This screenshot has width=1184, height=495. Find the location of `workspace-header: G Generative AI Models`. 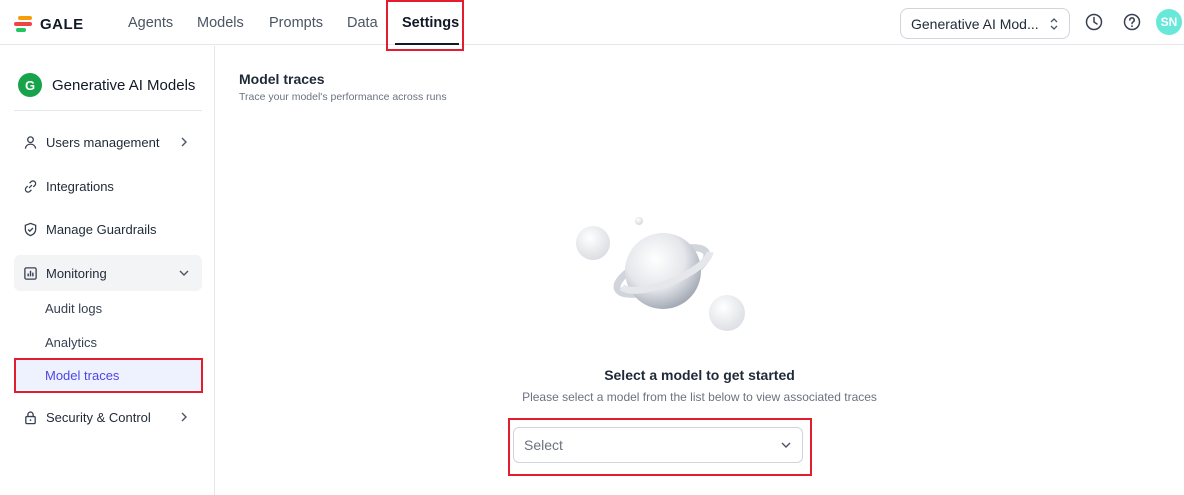

workspace-header: G Generative AI Models is located at coordinates (106, 85).